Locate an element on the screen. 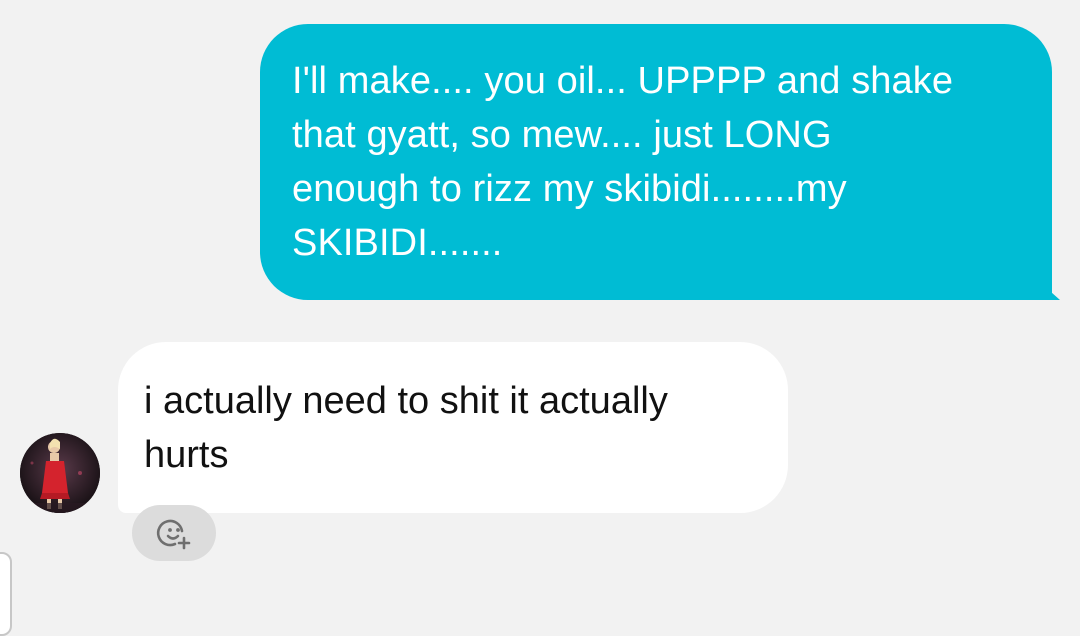  sent-message-tail is located at coordinates (1051, 292).